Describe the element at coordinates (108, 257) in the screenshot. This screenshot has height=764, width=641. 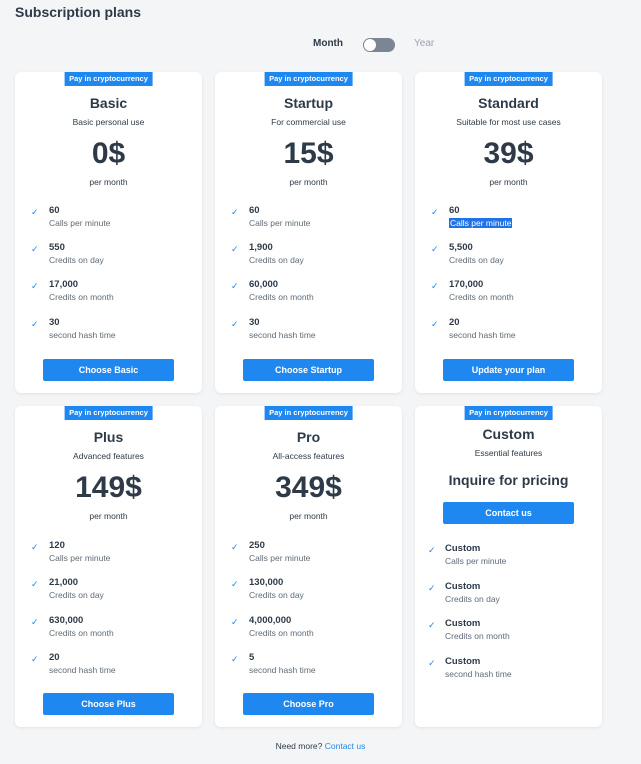
I see `feature-credits-day: ✓ 550 Credits on day` at that location.